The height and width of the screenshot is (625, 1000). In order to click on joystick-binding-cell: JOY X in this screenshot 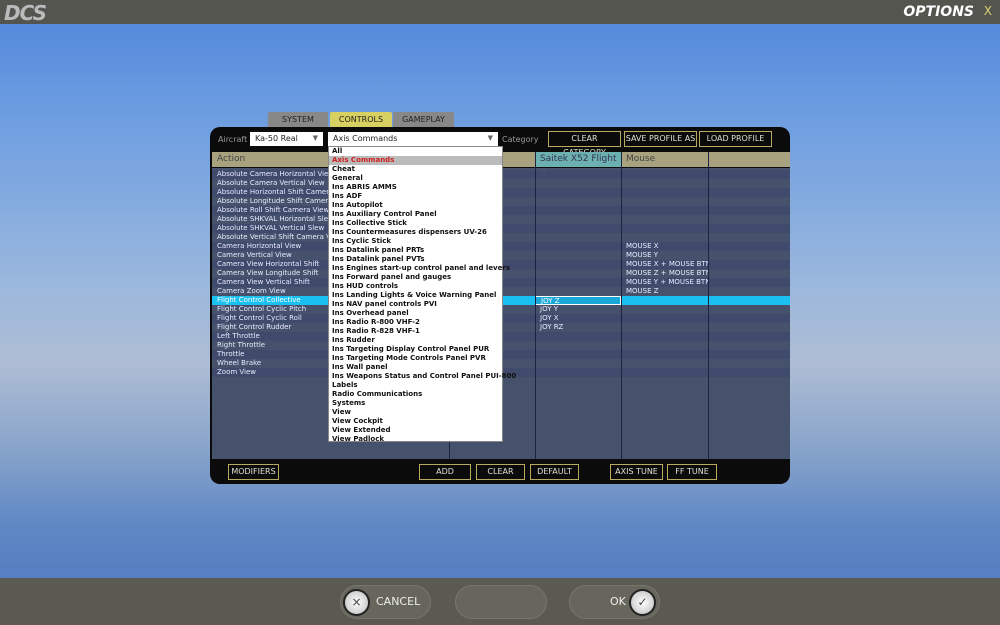, I will do `click(578, 318)`.